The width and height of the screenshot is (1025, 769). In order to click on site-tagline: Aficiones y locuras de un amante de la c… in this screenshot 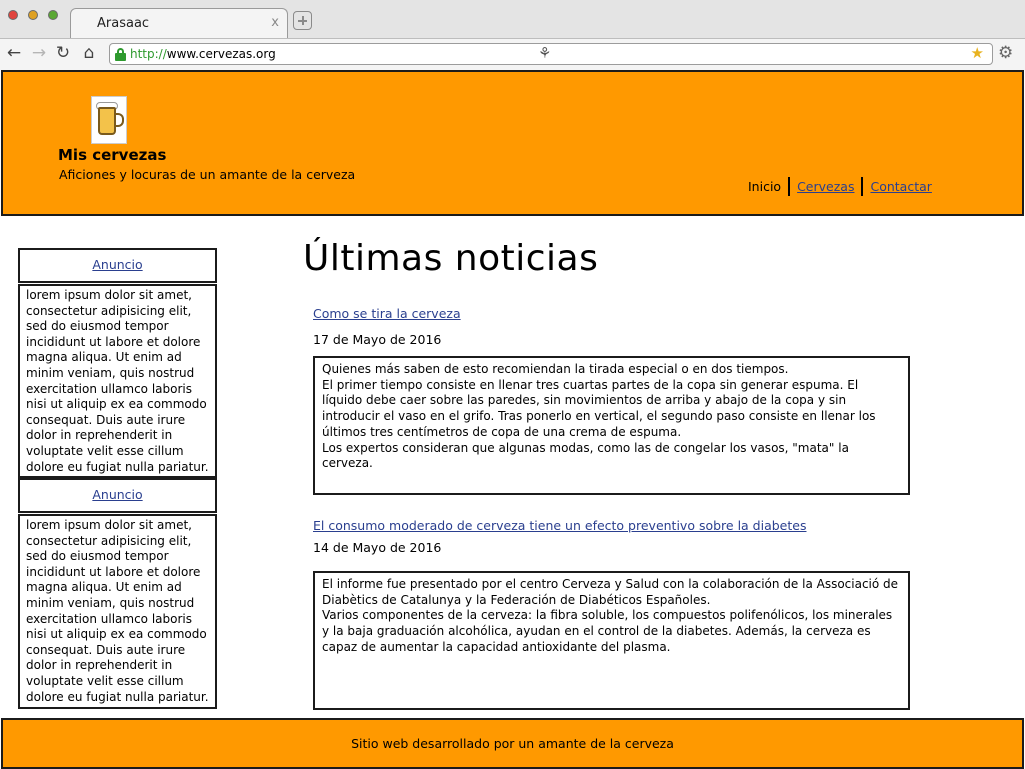, I will do `click(207, 174)`.